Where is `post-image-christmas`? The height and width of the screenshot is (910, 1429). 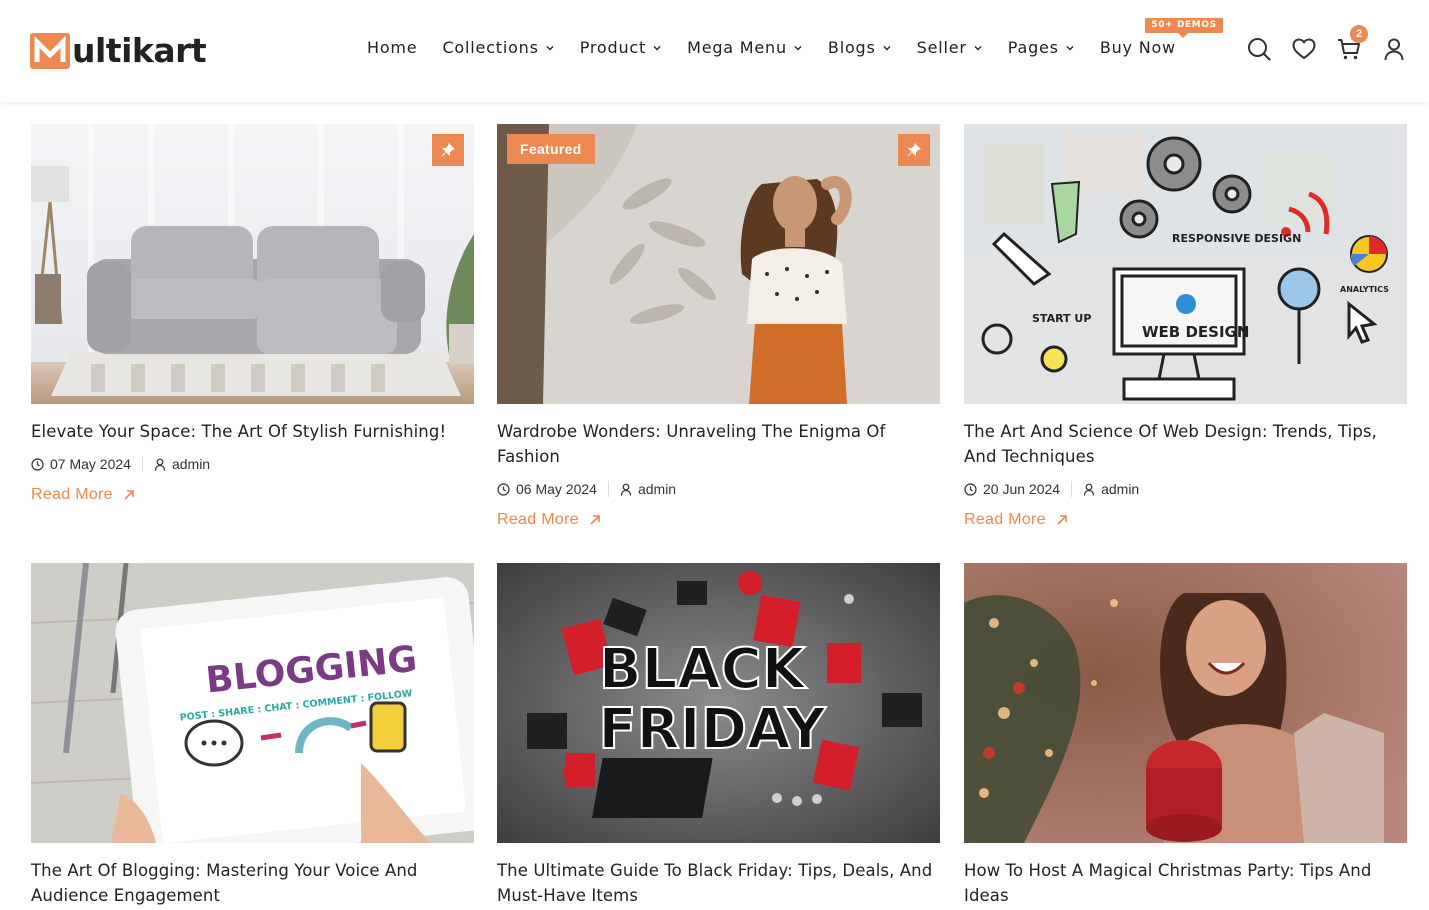
post-image-christmas is located at coordinates (1185, 703).